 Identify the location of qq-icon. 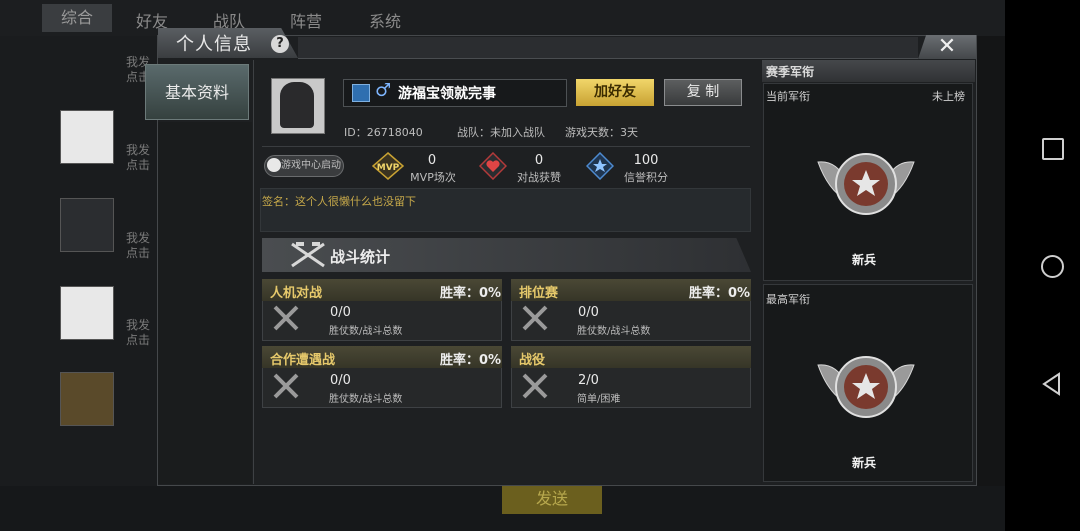
(274, 165).